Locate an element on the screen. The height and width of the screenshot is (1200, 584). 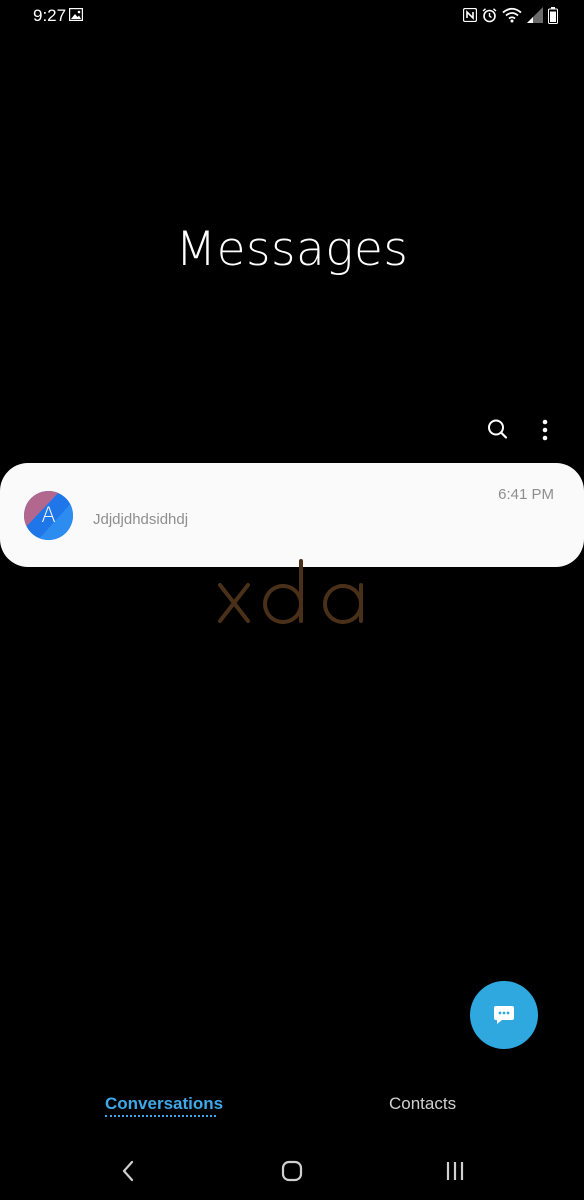
compose-button is located at coordinates (504, 1015).